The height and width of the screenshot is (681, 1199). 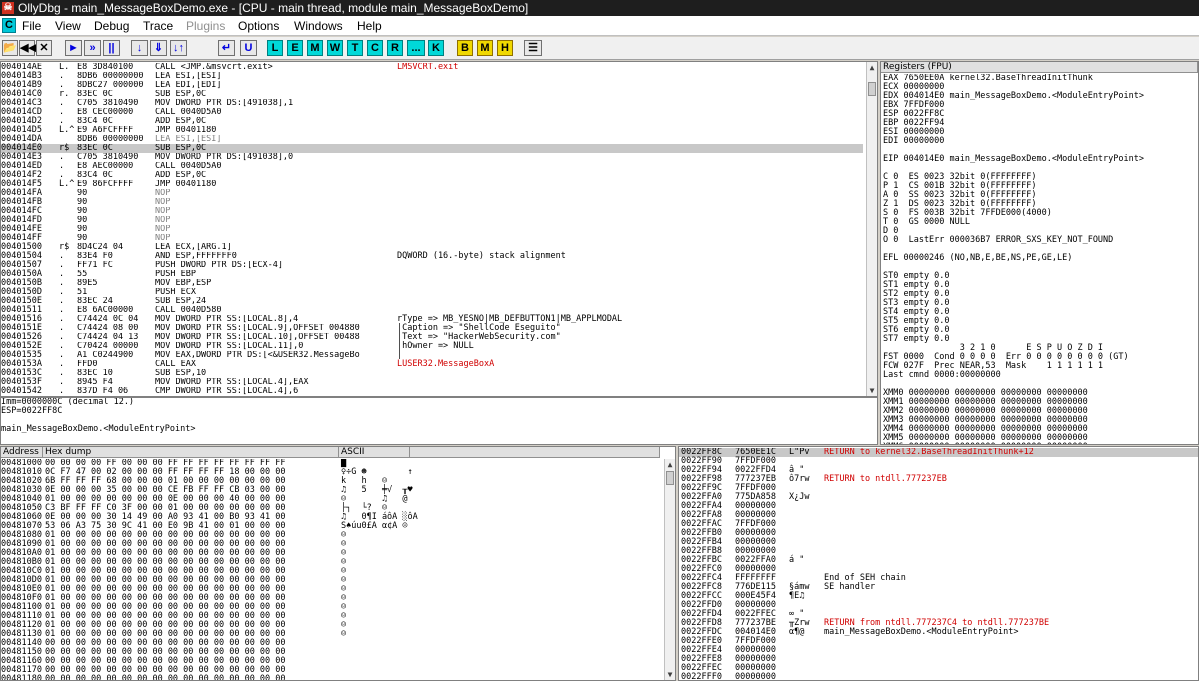 I want to click on dump-ascii: S♠úu0£A α¢A ☺, so click(x=374, y=526).